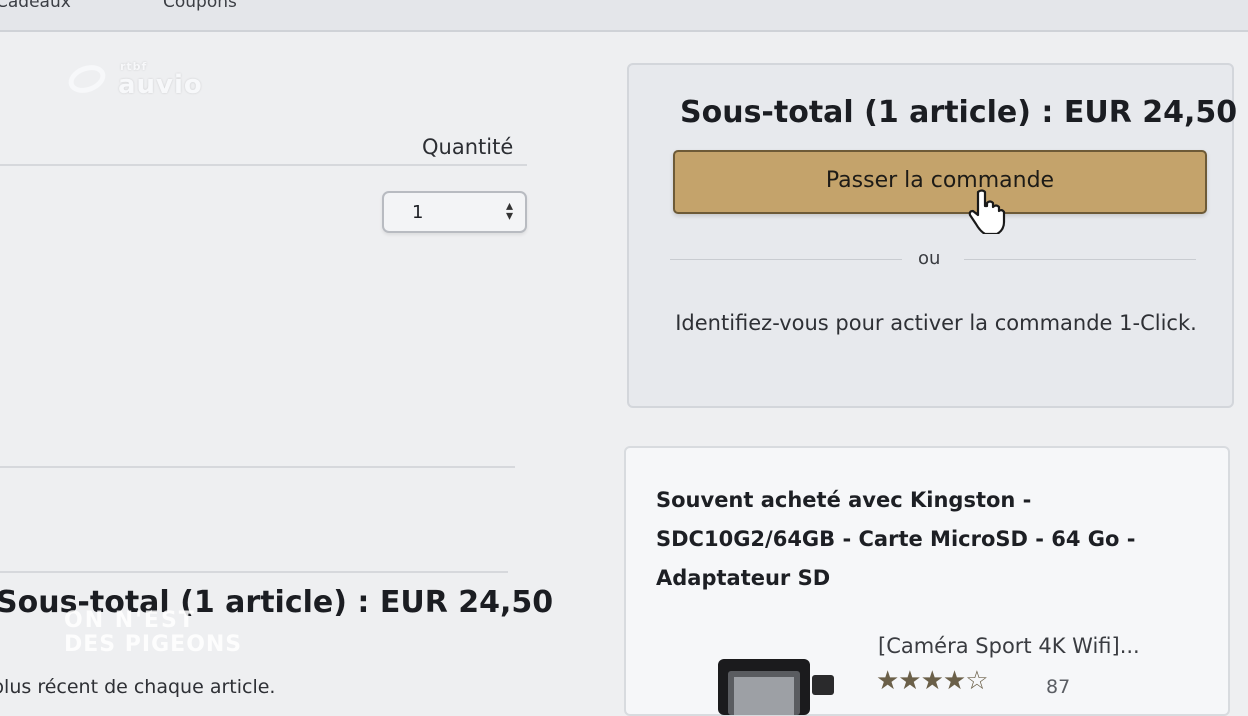 The image size is (1248, 716). What do you see at coordinates (153, 644) in the screenshot?
I see `overlay-logo-line2: DES PIGEONS` at bounding box center [153, 644].